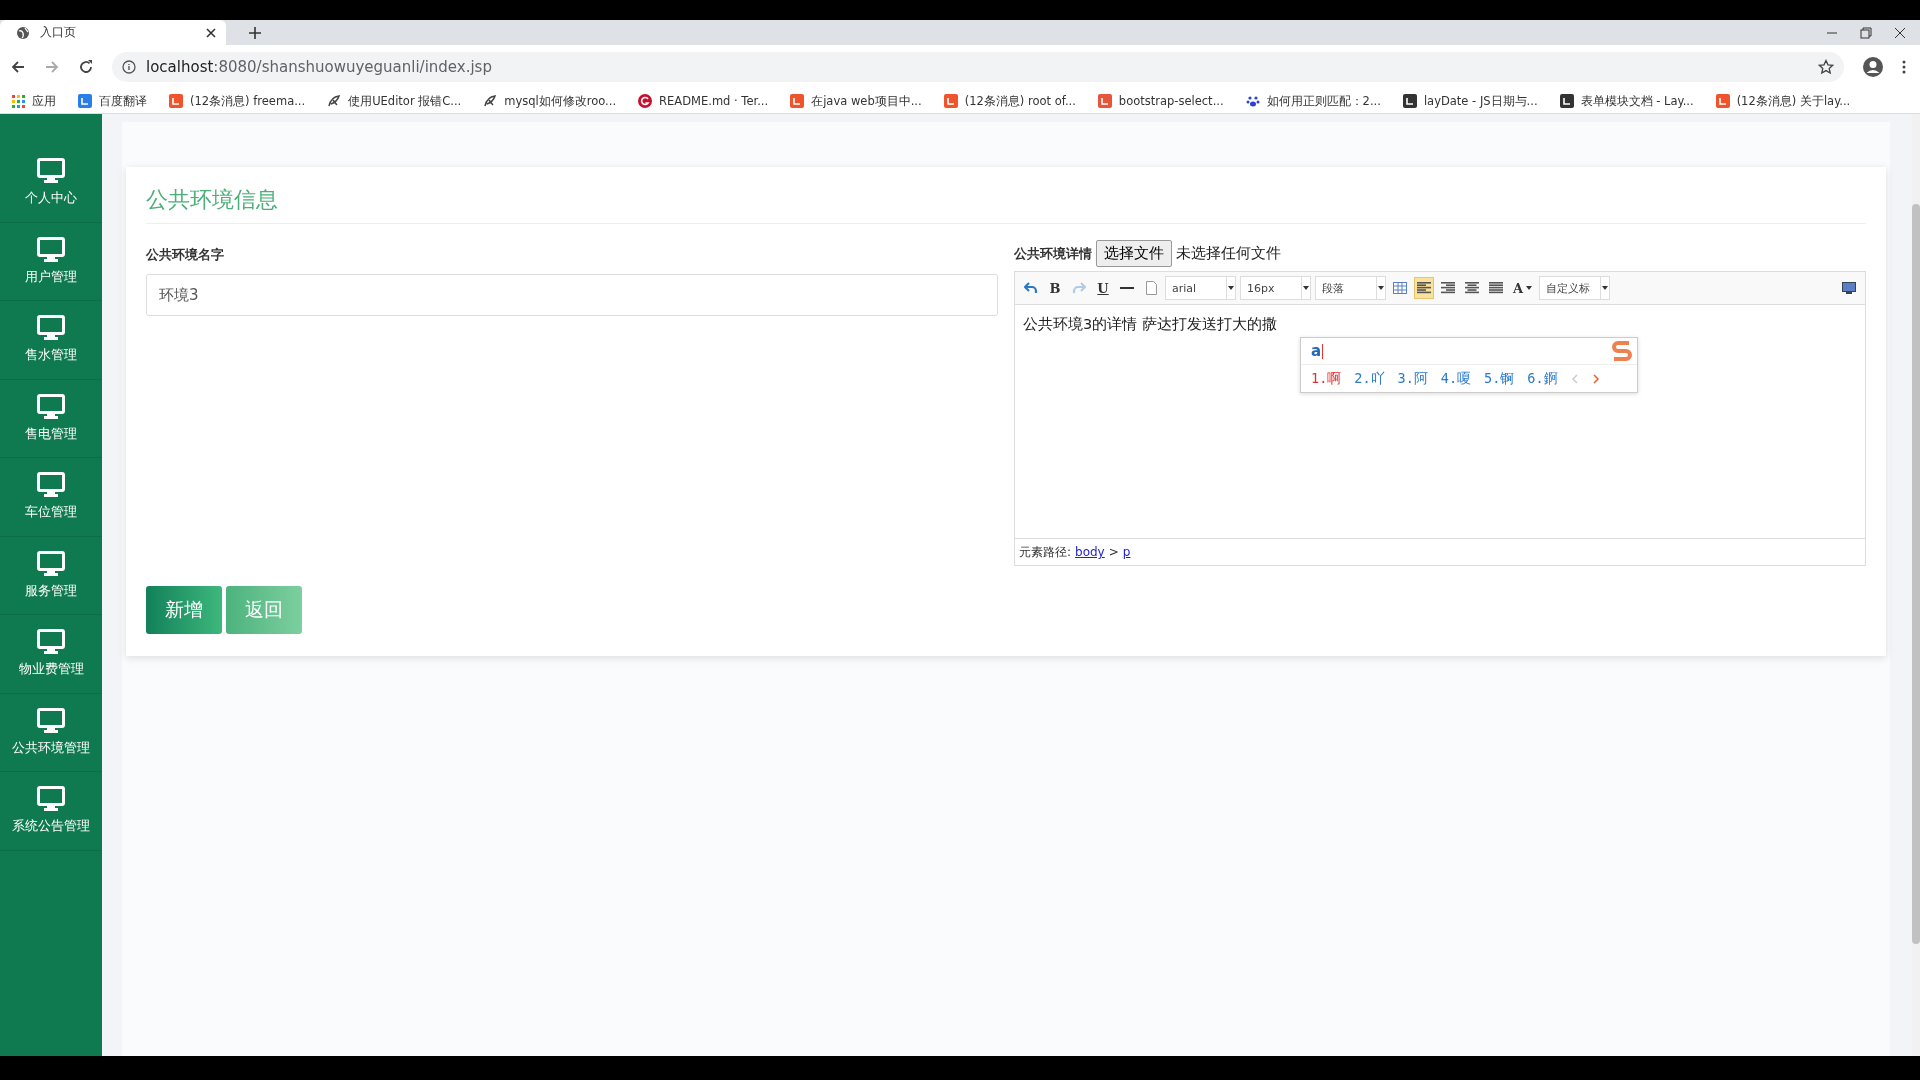 This screenshot has height=1080, width=1920. What do you see at coordinates (1350, 288) in the screenshot?
I see `toolbar-dropdown: 段落` at bounding box center [1350, 288].